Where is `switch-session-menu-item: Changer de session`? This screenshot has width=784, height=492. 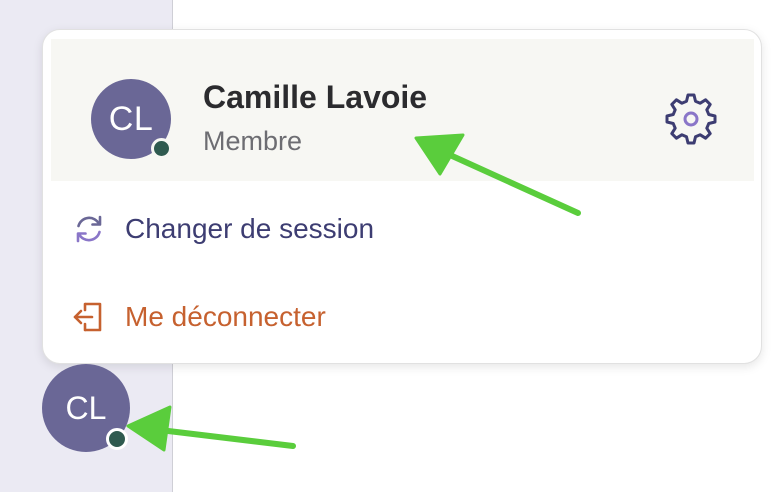 switch-session-menu-item: Changer de session is located at coordinates (222, 229).